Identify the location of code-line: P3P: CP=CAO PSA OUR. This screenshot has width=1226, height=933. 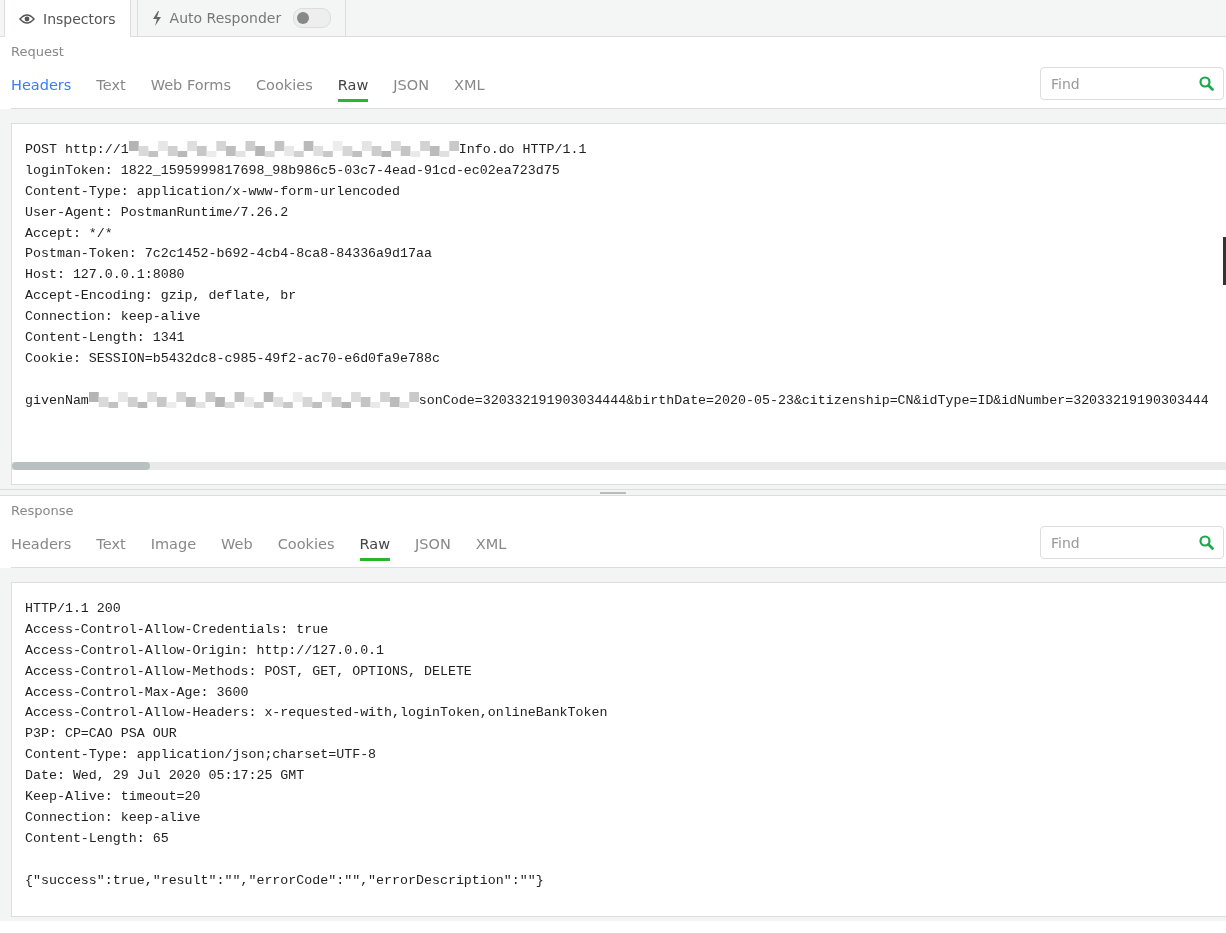
(101, 734).